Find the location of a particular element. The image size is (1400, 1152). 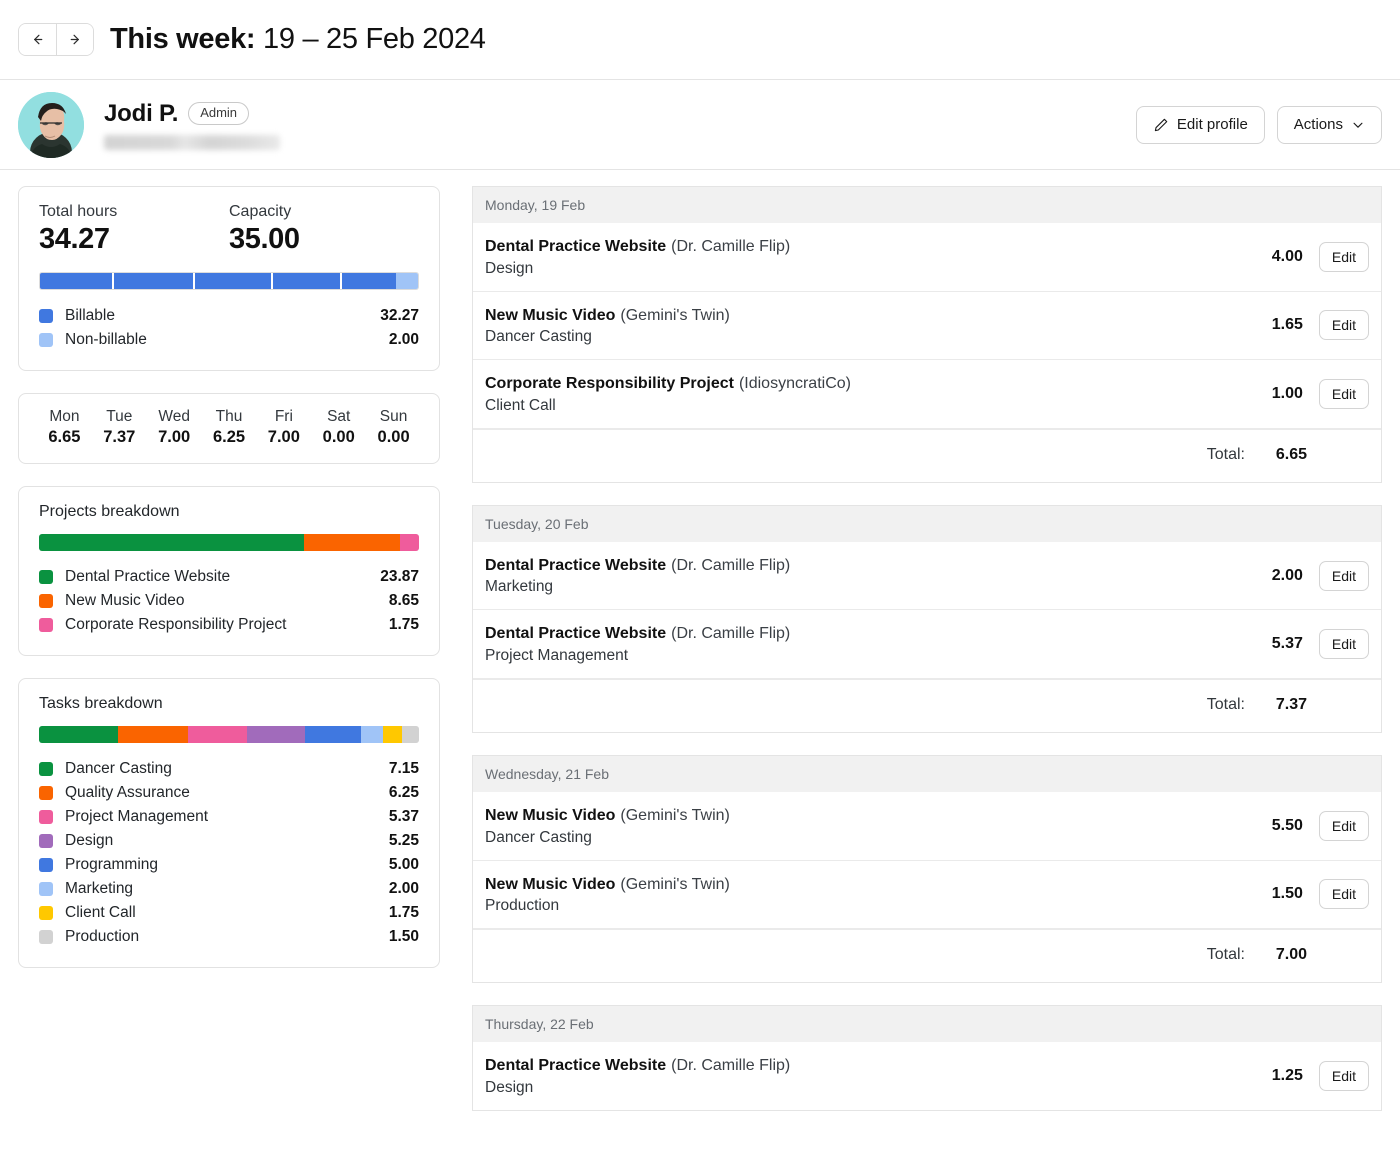

edit-profile-button: Edit profile is located at coordinates (1200, 124).